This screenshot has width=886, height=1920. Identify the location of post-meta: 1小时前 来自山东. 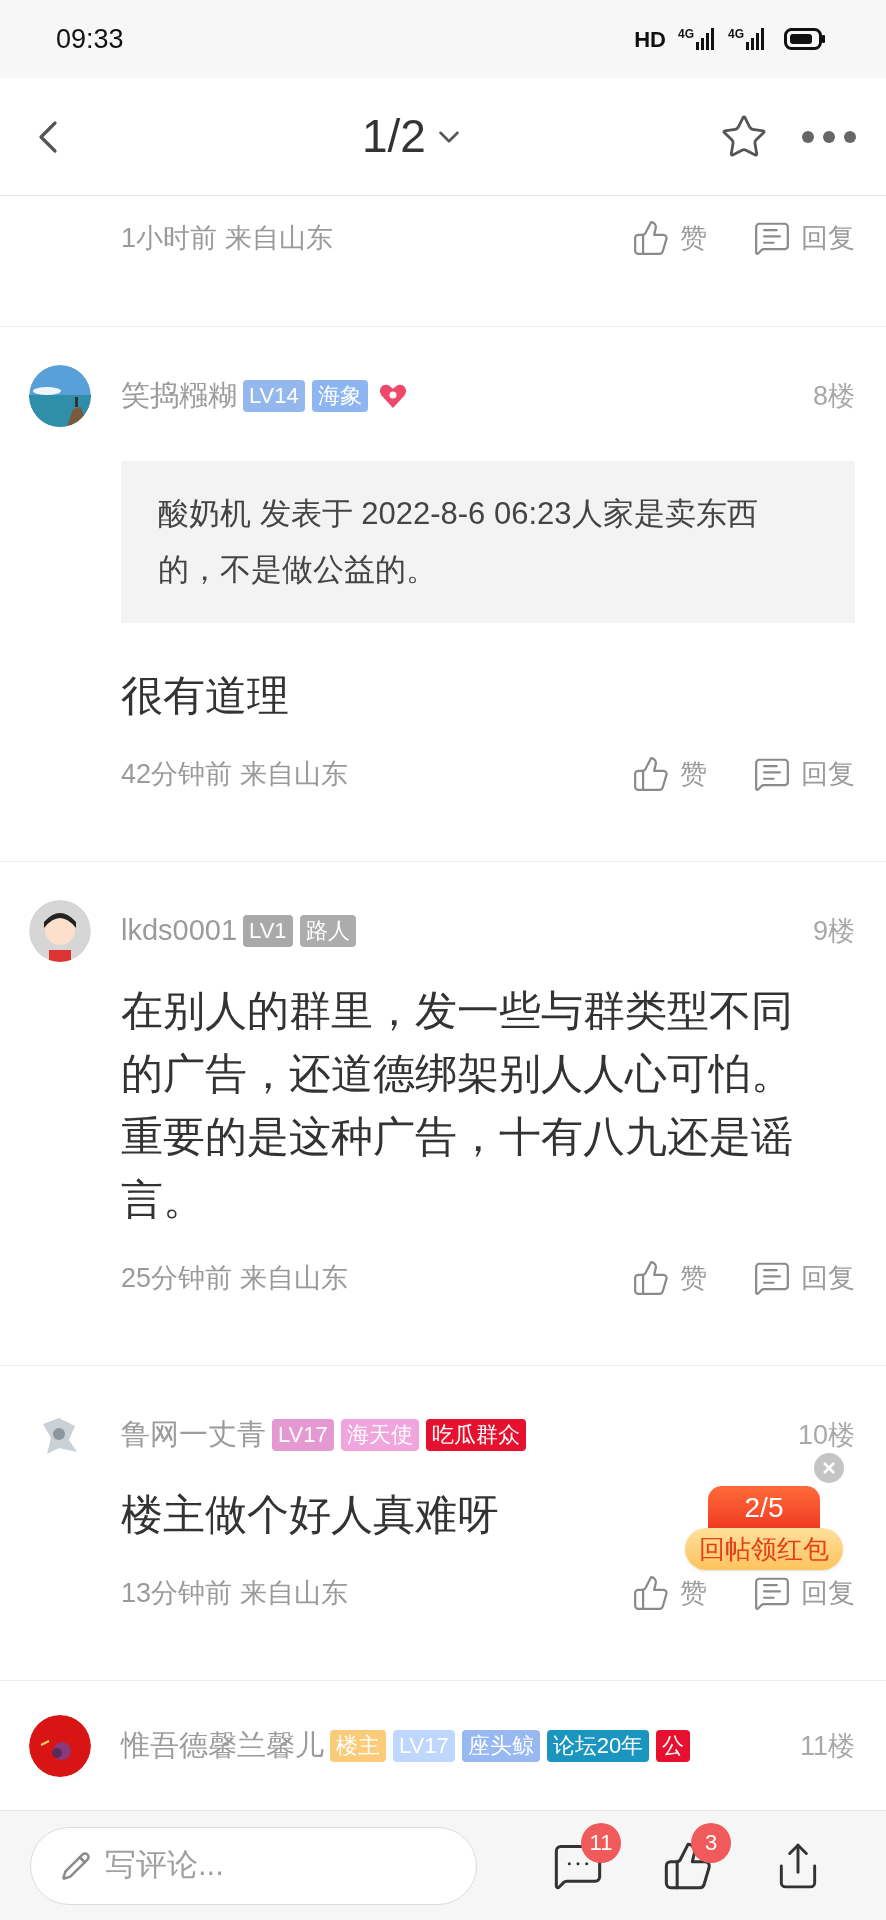
(227, 238).